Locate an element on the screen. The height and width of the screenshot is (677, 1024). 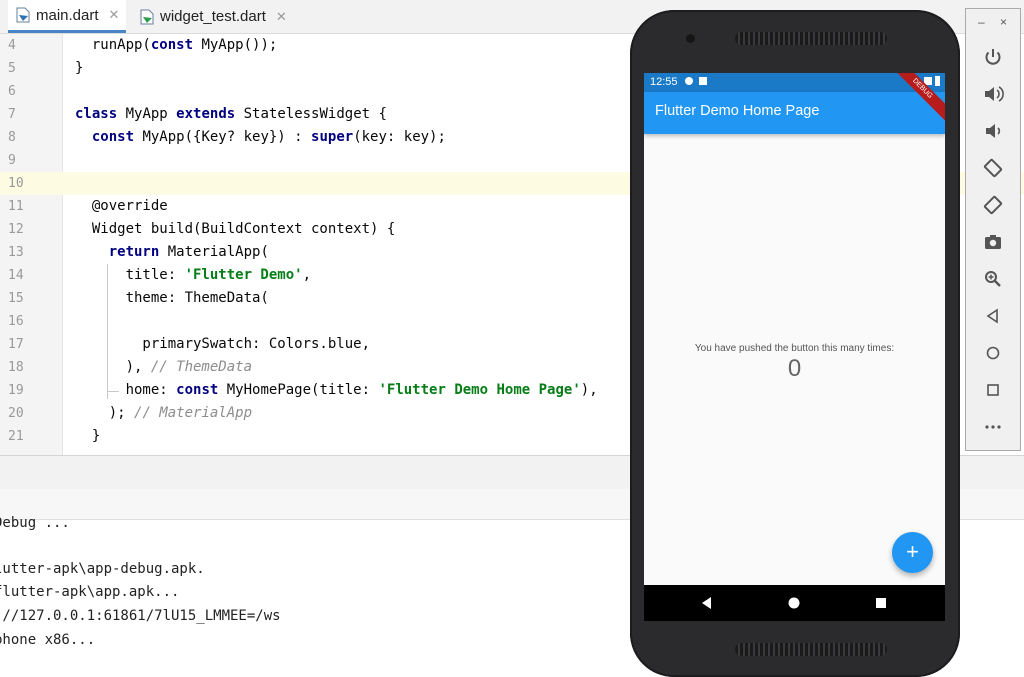
line-number: 6 is located at coordinates (12, 91).